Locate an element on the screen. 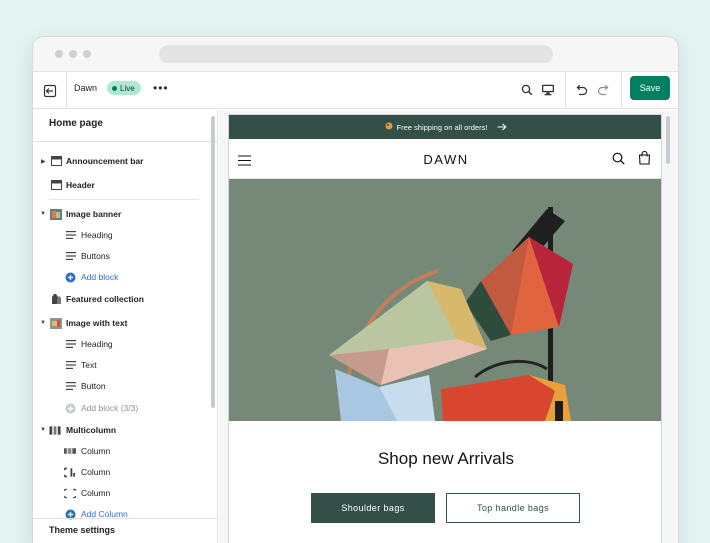 The image size is (710, 543). divider is located at coordinates (125, 141).